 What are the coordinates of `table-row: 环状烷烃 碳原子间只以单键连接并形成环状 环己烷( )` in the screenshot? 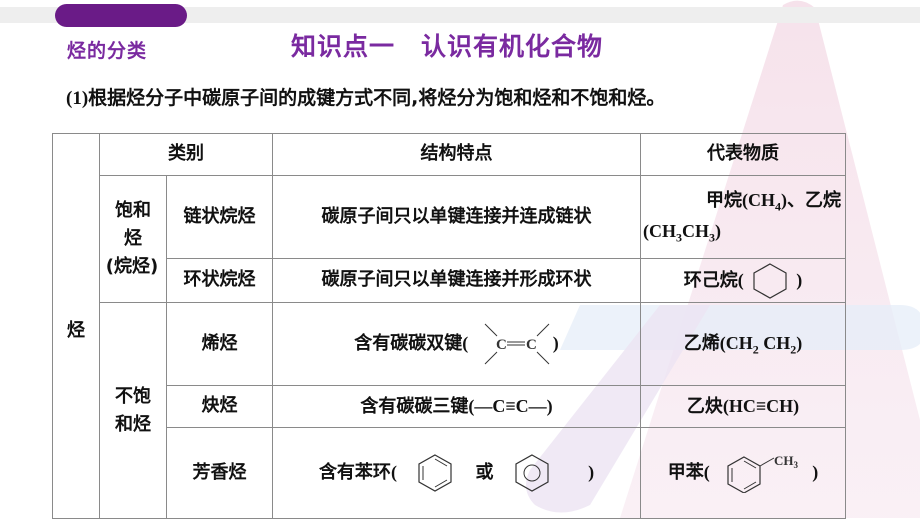 It's located at (449, 280).